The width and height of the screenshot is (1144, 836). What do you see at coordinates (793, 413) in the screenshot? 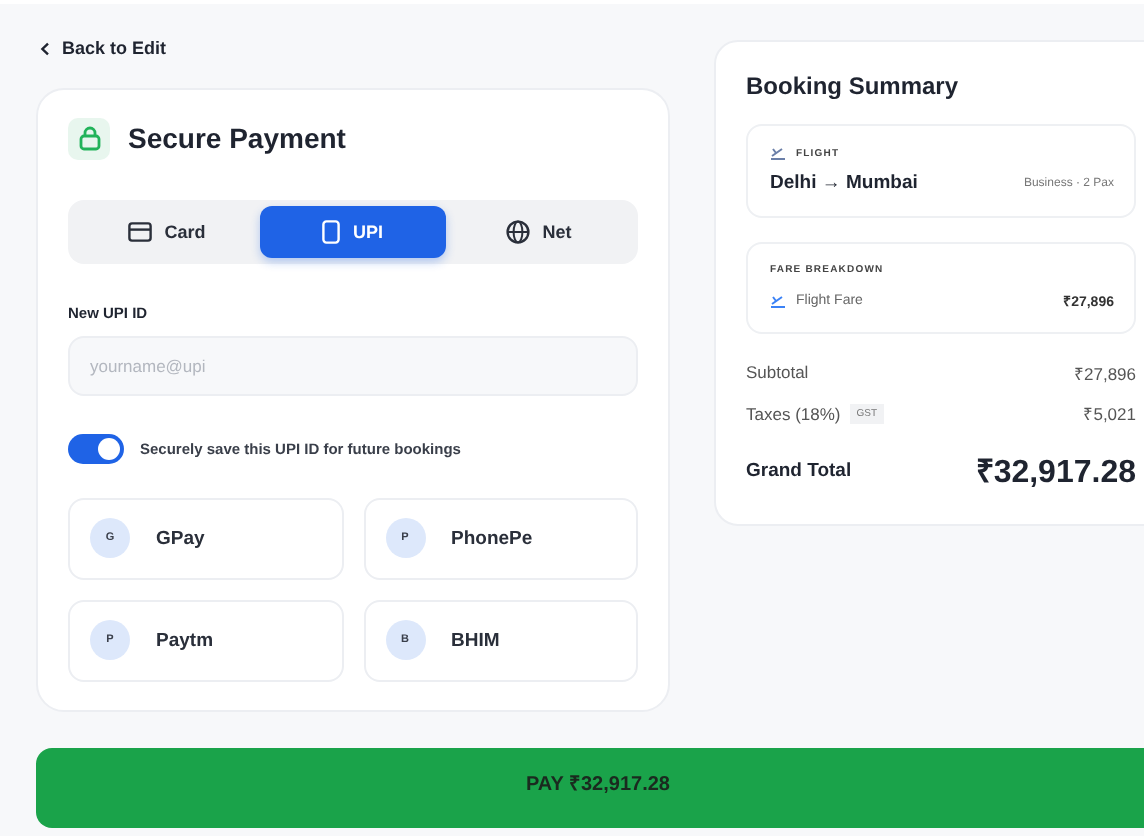
I see `taxes-label: Taxes (18%)` at bounding box center [793, 413].